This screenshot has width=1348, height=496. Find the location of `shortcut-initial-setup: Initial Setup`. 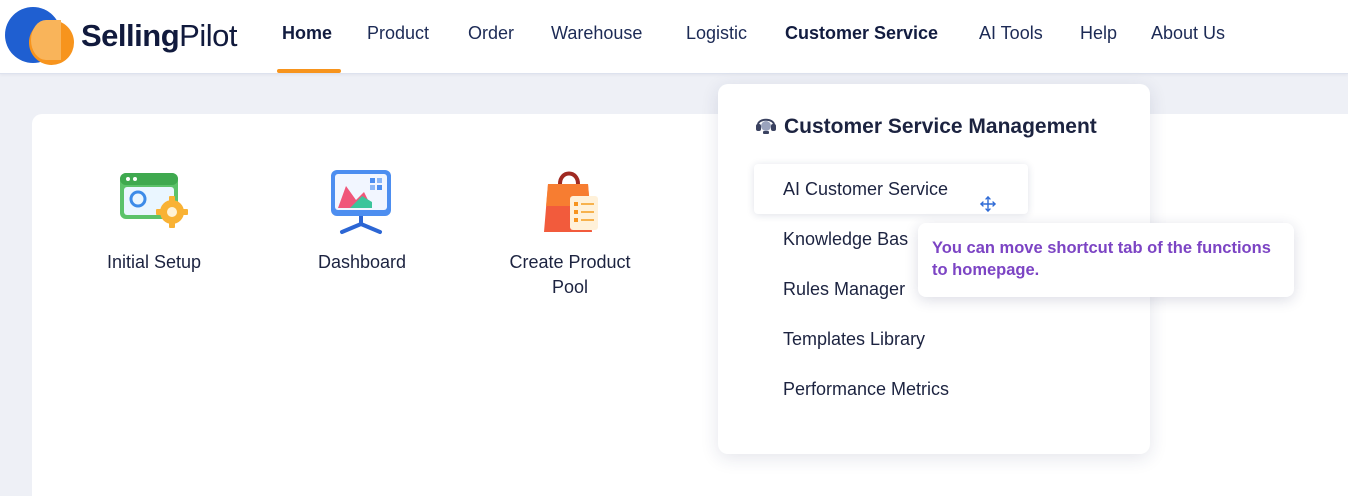

shortcut-initial-setup: Initial Setup is located at coordinates (154, 220).